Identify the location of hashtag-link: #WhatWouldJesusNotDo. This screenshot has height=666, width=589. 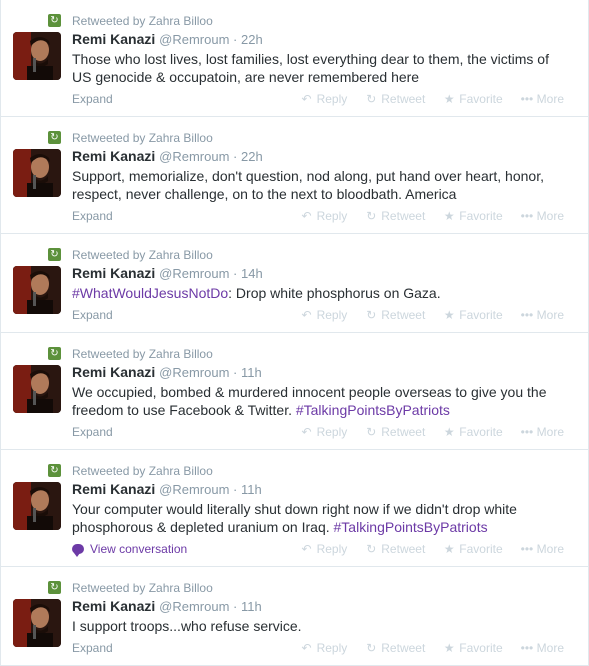
(150, 293).